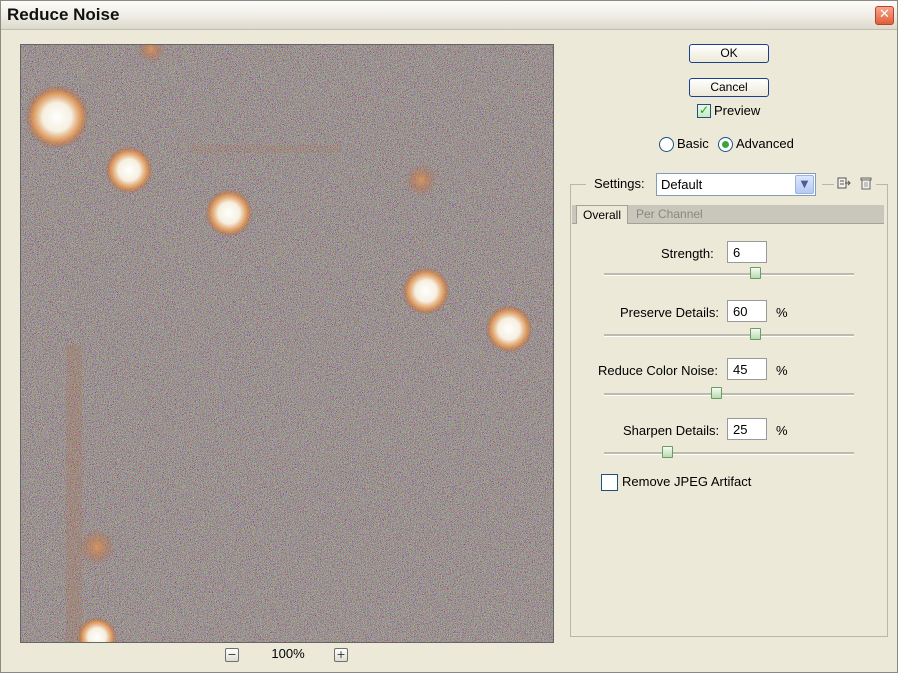 The width and height of the screenshot is (898, 673). I want to click on basic-radio, so click(666, 144).